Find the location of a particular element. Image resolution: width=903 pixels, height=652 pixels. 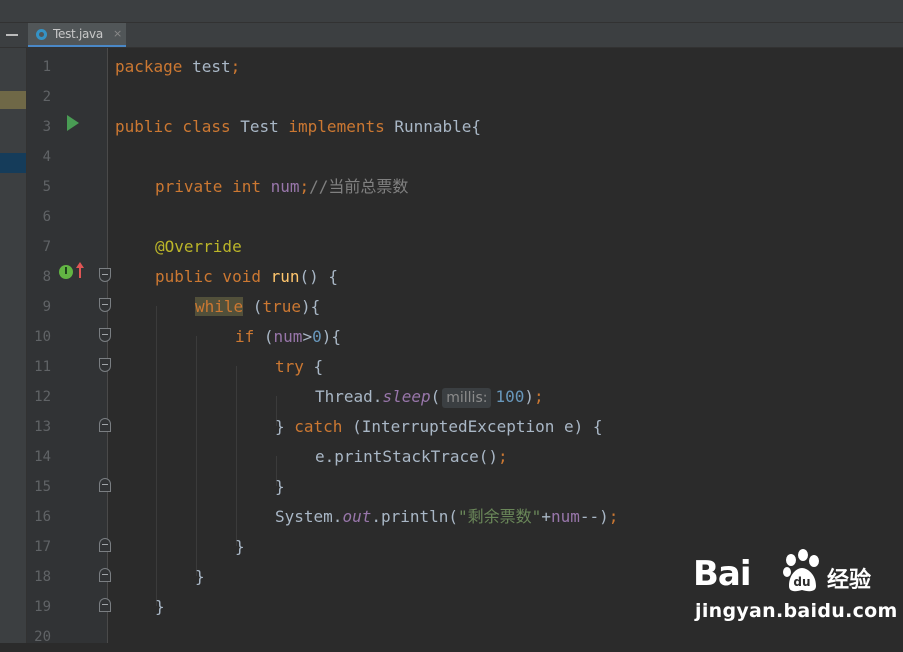

project-tree-highlight is located at coordinates (13, 100).